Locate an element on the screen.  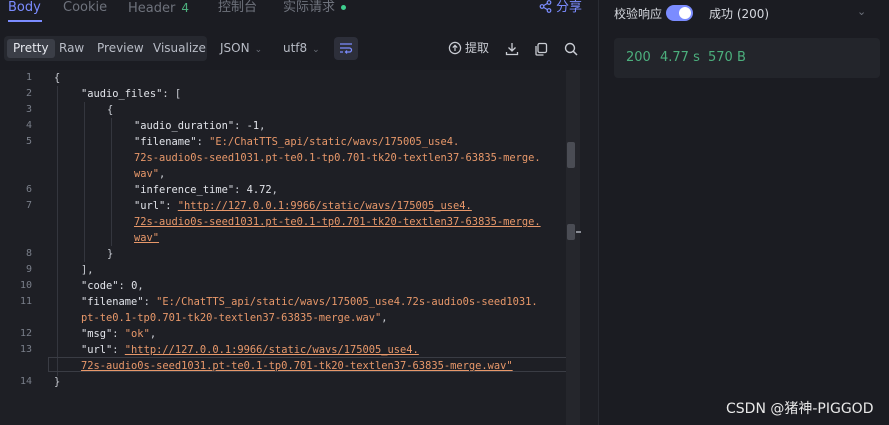
extract-button: 提取 is located at coordinates (468, 48).